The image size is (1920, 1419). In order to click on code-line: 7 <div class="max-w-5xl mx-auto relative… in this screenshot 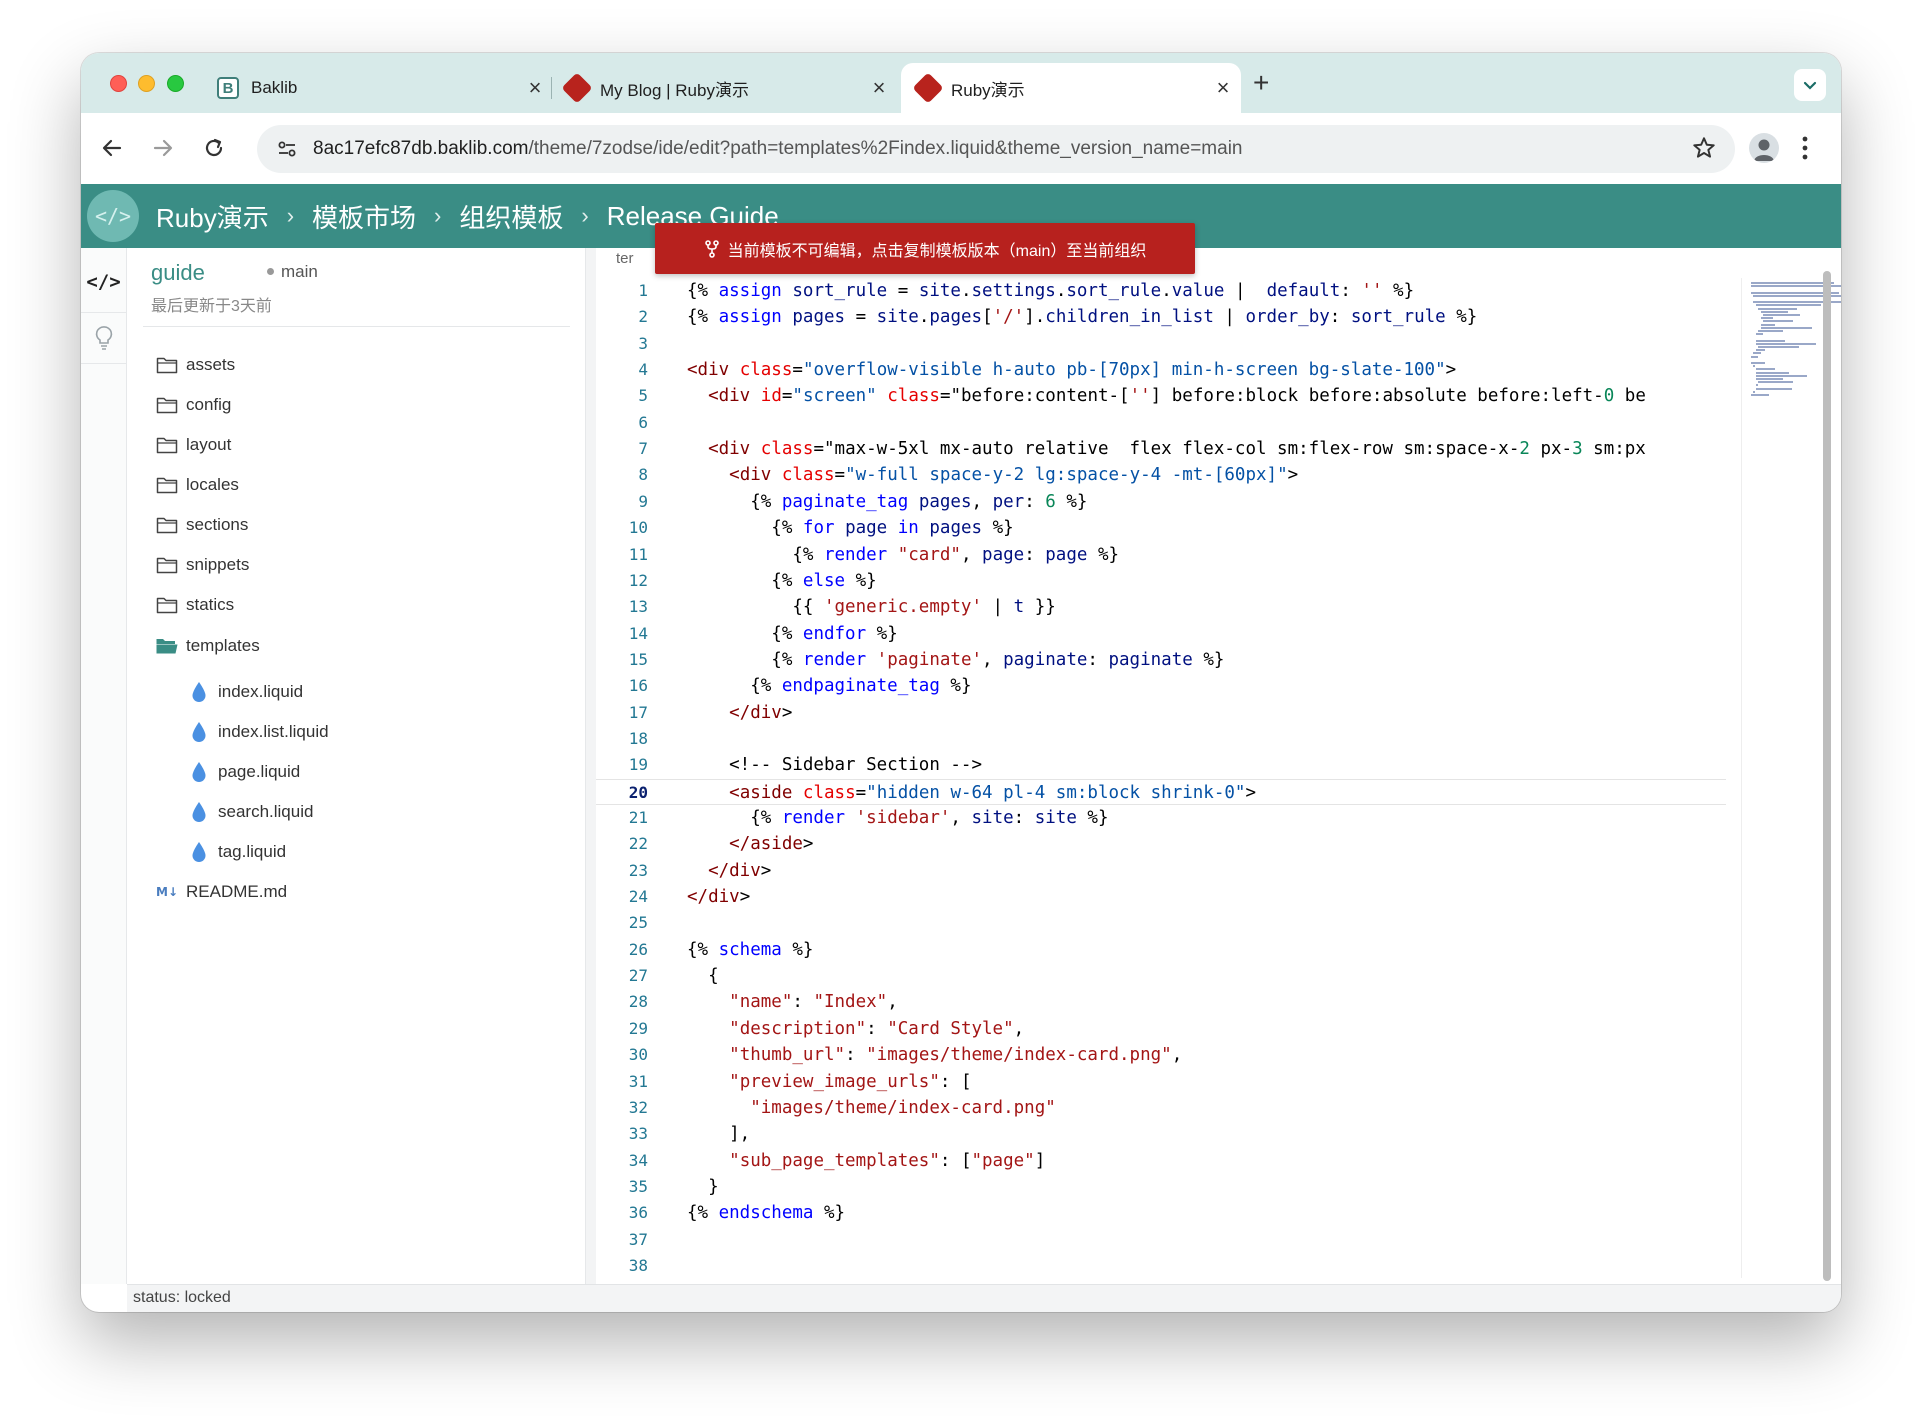, I will do `click(1161, 449)`.